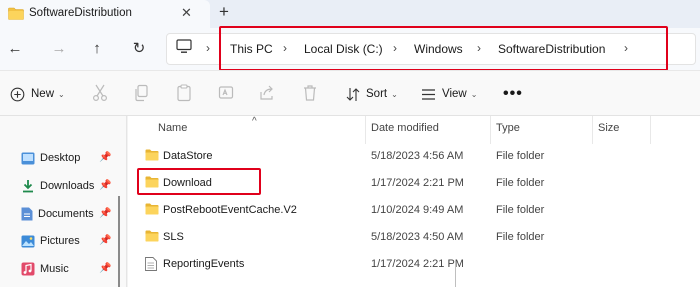 This screenshot has width=700, height=287. I want to click on sidebar-item-label: Pictures, so click(60, 241).